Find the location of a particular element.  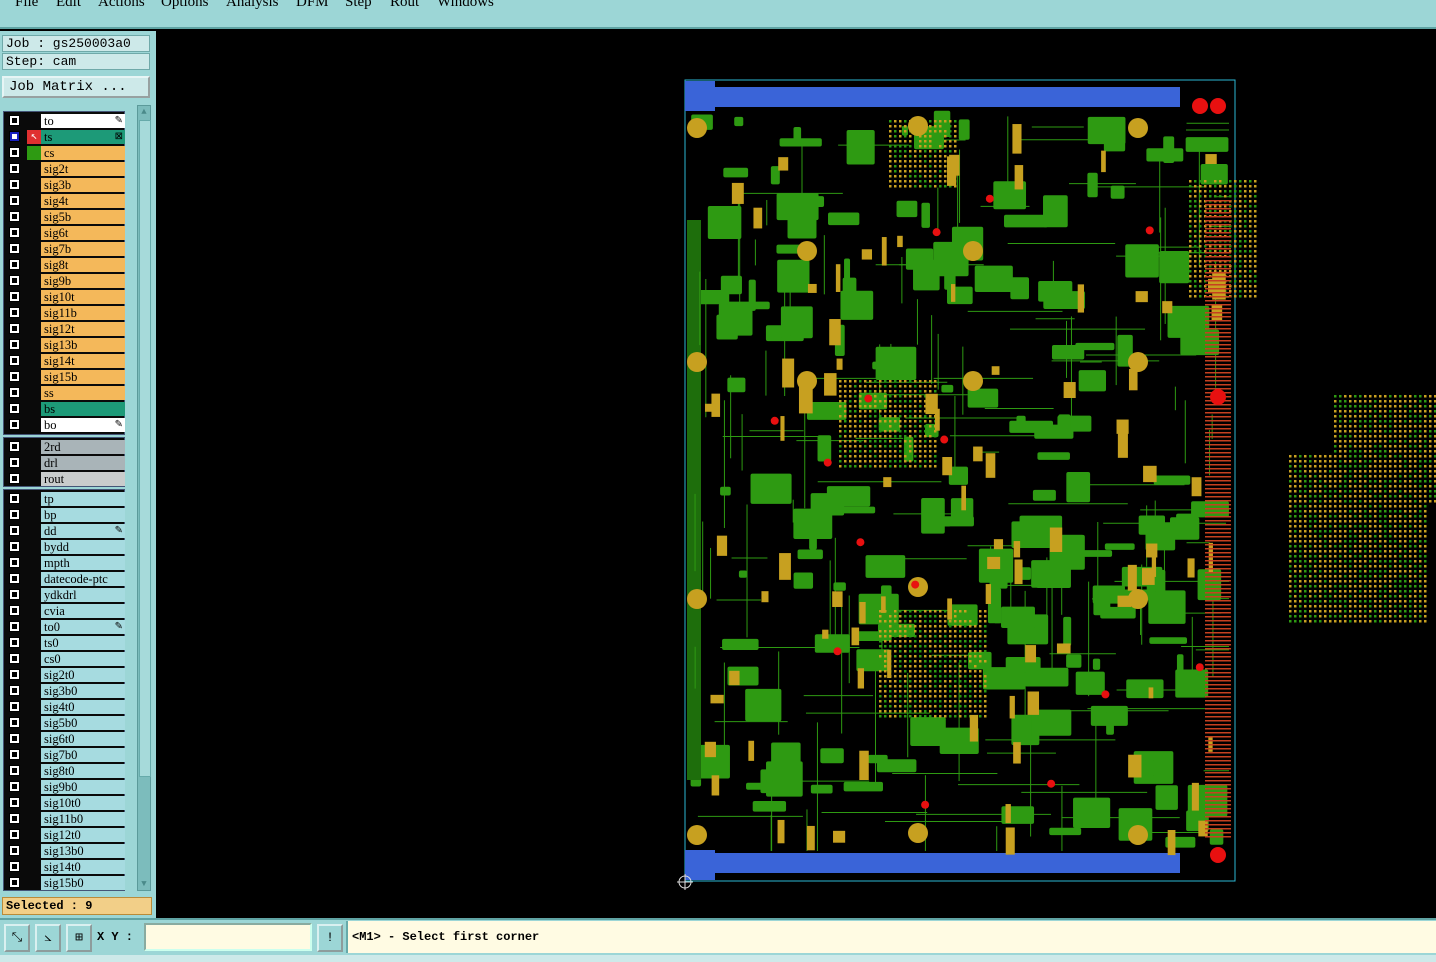

layer-row-sig13b: sig13b is located at coordinates (64, 345).